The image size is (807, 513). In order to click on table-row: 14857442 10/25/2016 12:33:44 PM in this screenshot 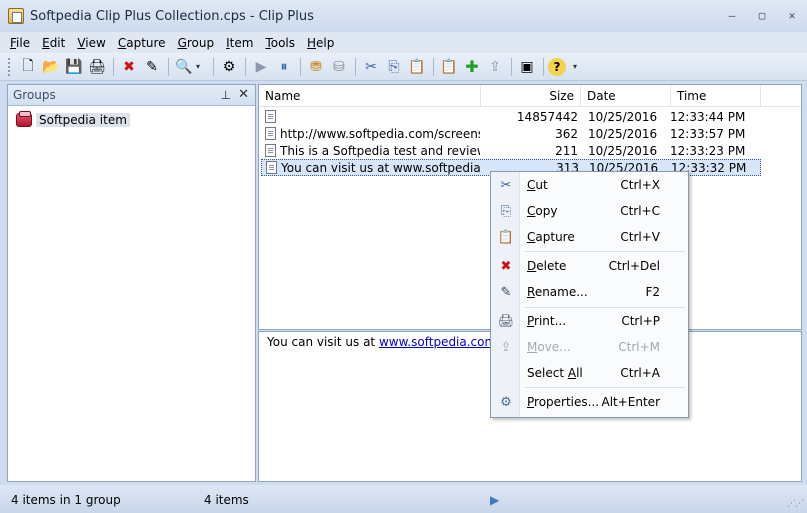, I will do `click(511, 116)`.